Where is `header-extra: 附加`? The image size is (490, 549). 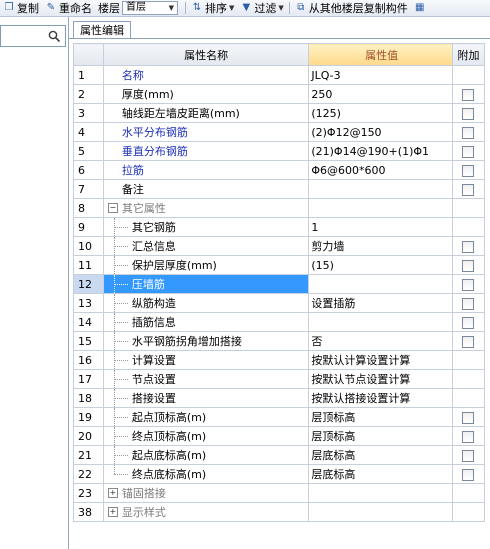
header-extra: 附加 is located at coordinates (468, 54).